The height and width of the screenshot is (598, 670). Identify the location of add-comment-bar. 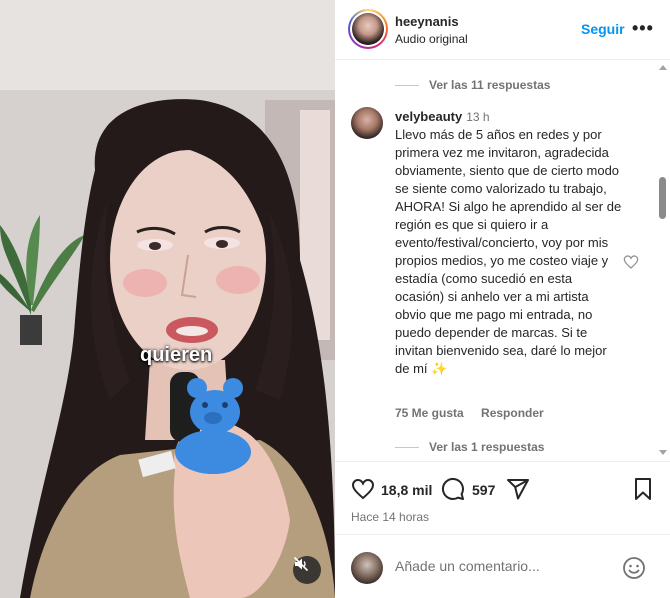
(502, 566).